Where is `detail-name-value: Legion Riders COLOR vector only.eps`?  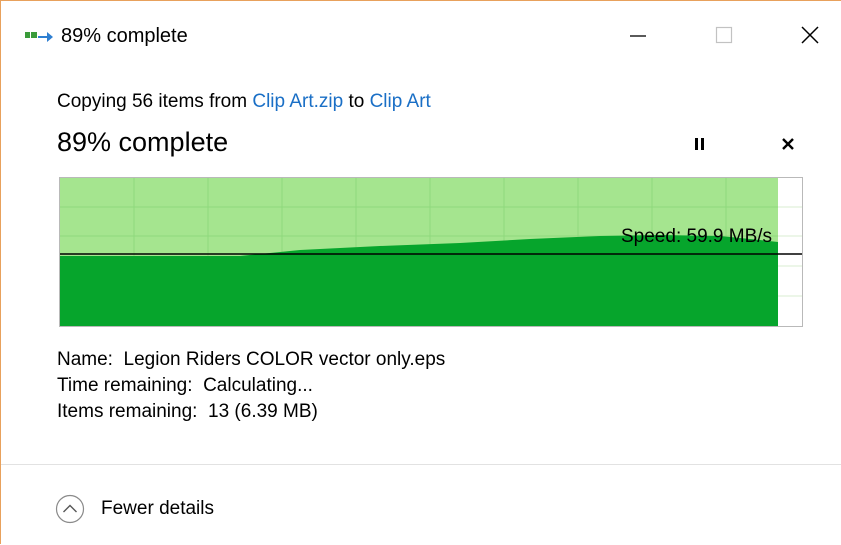
detail-name-value: Legion Riders COLOR vector only.eps is located at coordinates (284, 359).